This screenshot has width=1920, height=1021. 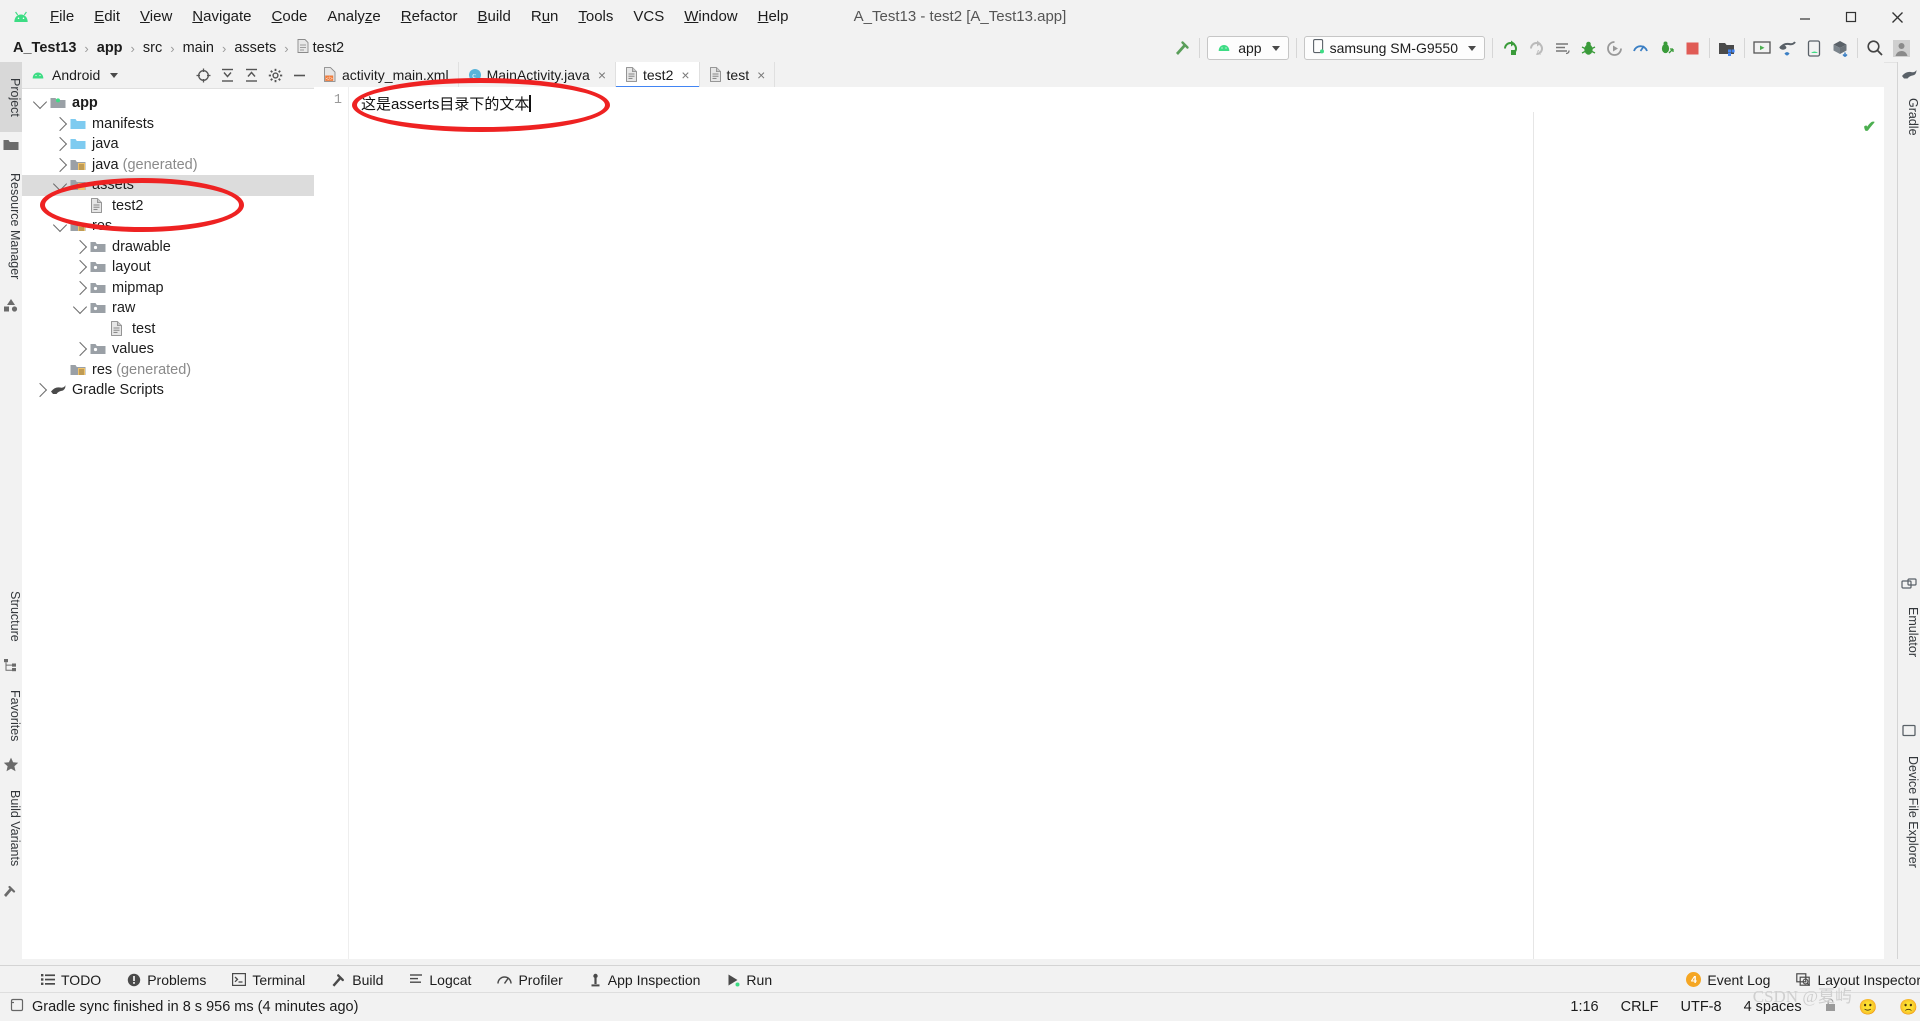 I want to click on sidebar-item-gradle: Gradle, so click(x=1909, y=117).